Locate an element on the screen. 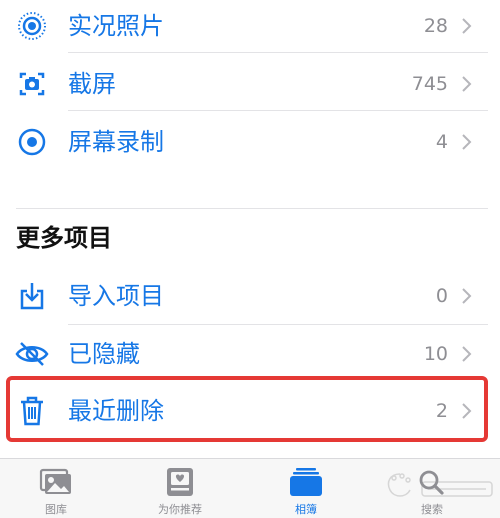 The height and width of the screenshot is (518, 500). live-photos-icon is located at coordinates (32, 26).